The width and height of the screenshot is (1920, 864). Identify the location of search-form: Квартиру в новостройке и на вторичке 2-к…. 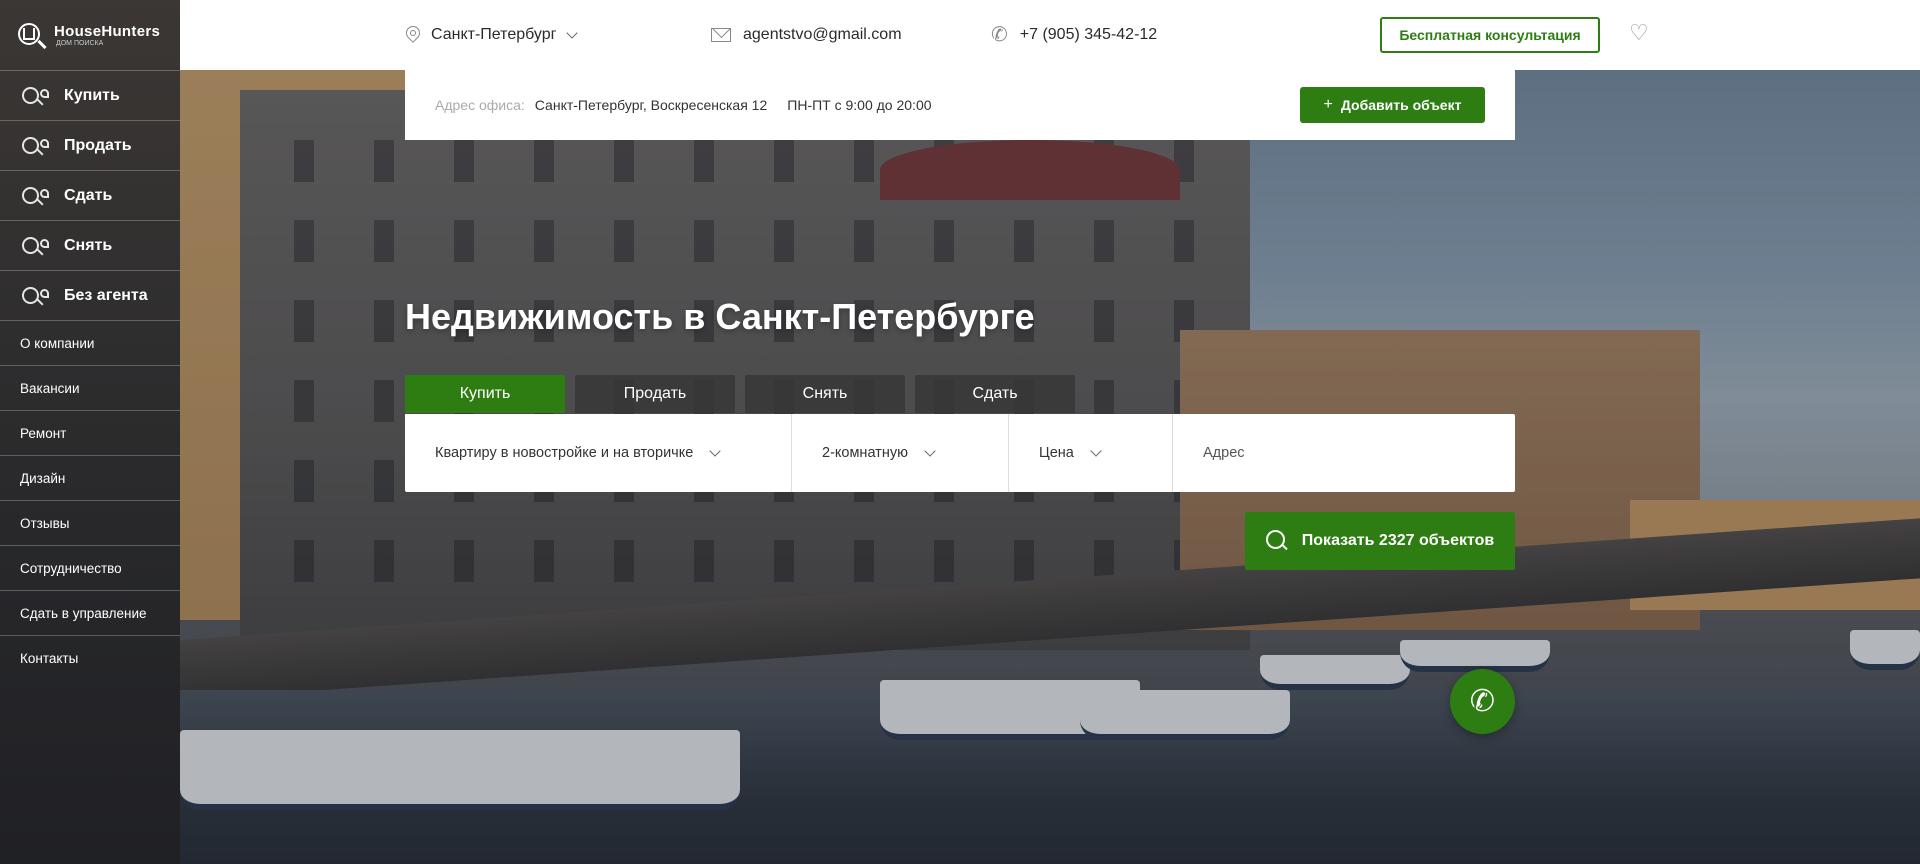
(960, 453).